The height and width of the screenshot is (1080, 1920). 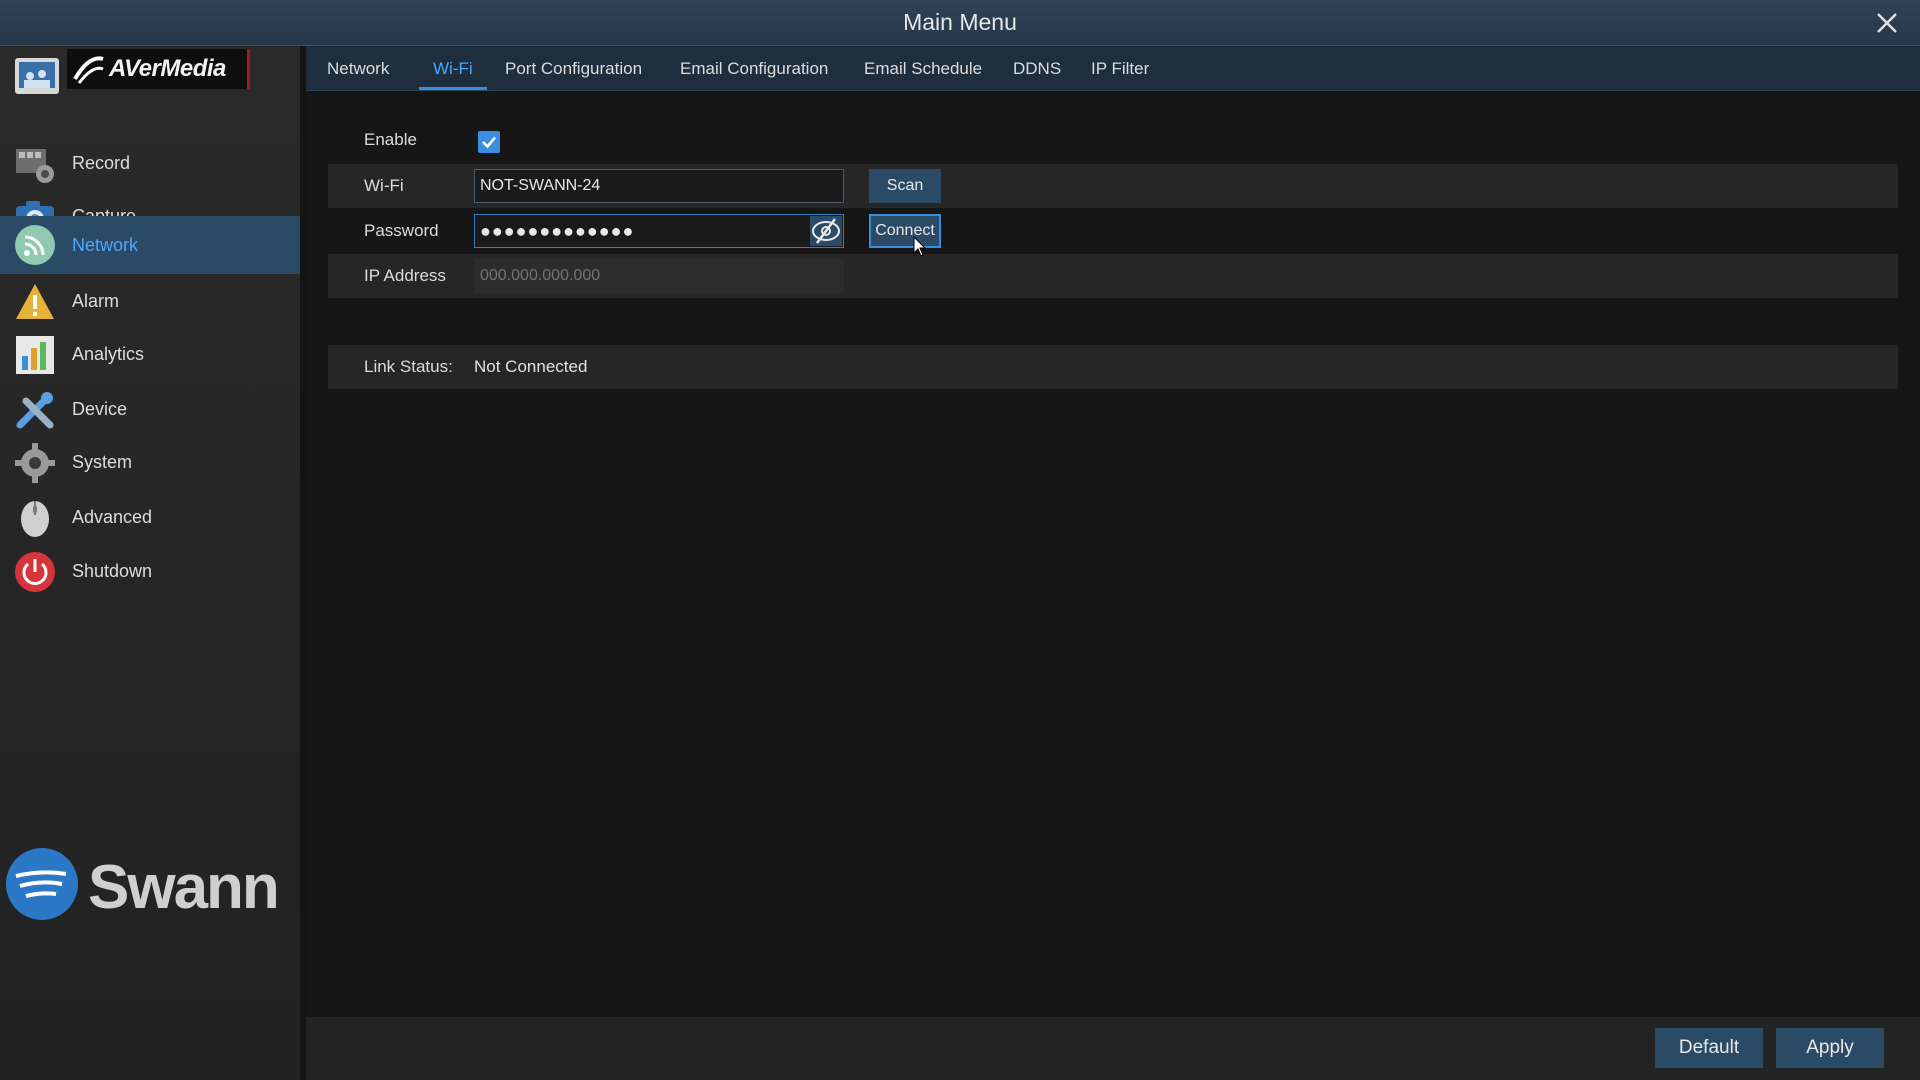 I want to click on swann-emblem-icon, so click(x=42, y=884).